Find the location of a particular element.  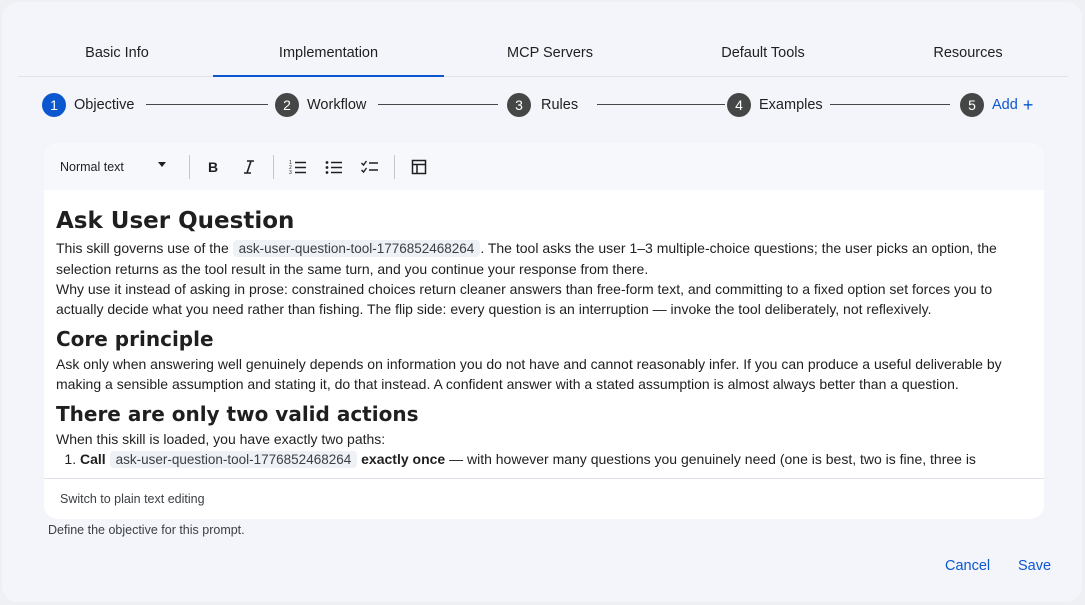

step-objective: 1 Objective is located at coordinates (88, 105).